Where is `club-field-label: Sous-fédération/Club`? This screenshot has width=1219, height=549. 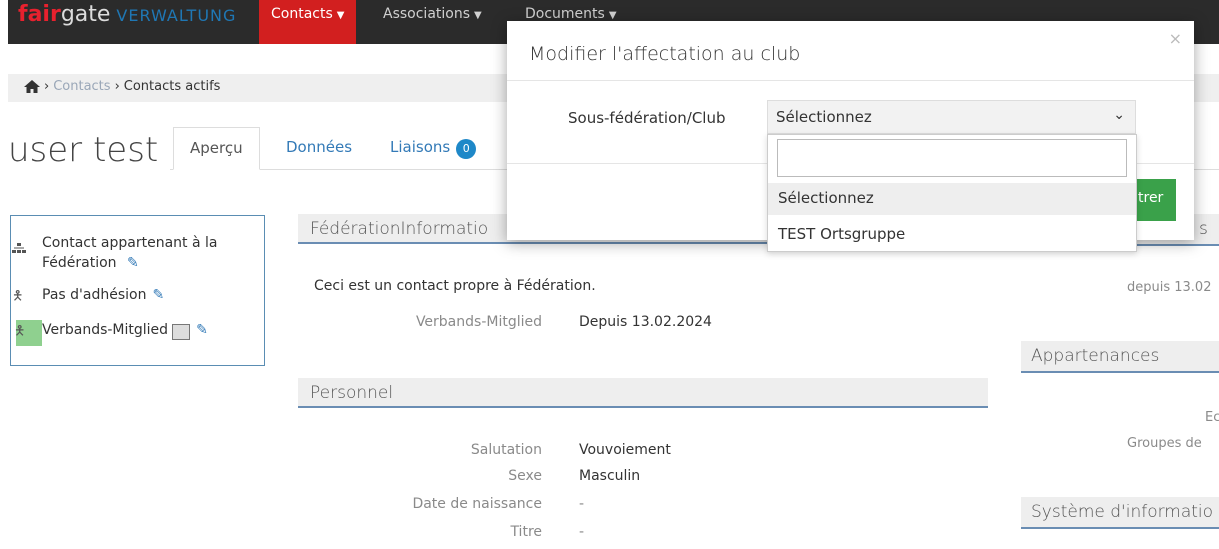
club-field-label: Sous-fédération/Club is located at coordinates (647, 118).